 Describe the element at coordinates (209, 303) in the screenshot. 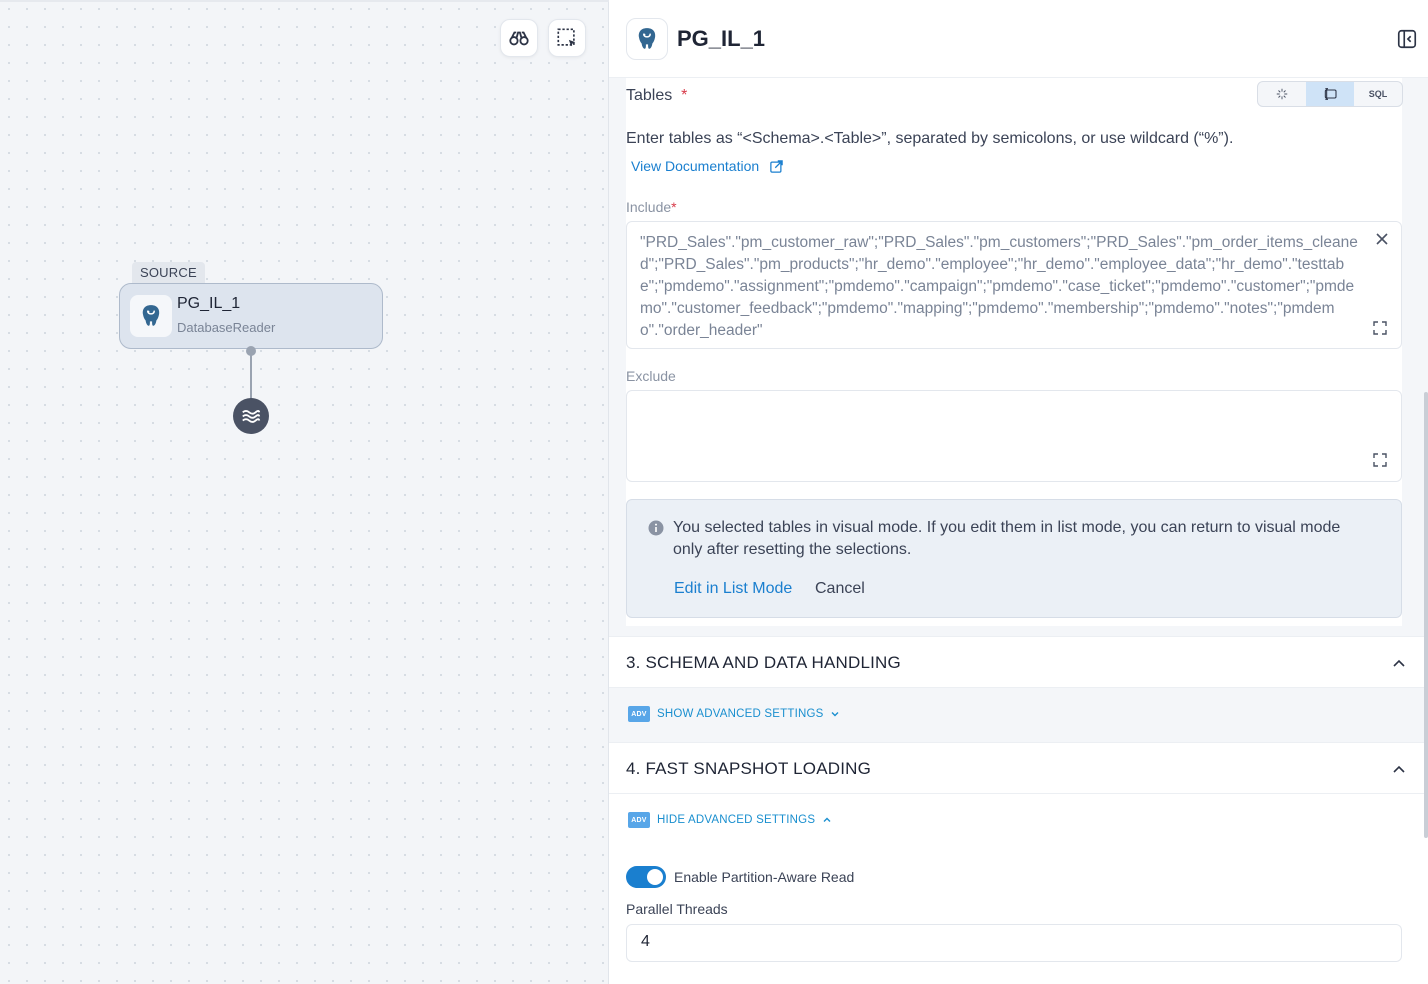

I see `node-title: PG_IL_1` at that location.